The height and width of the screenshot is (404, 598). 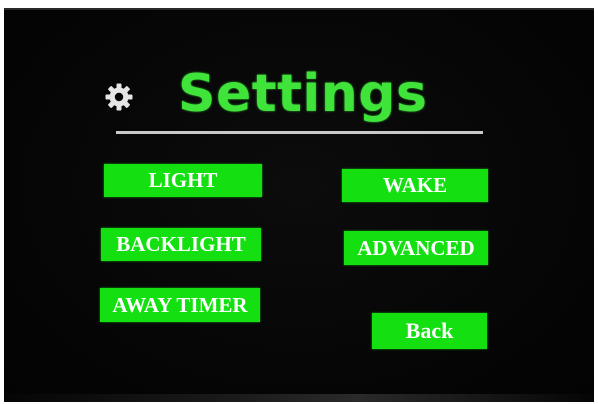 I want to click on title-divider, so click(x=299, y=132).